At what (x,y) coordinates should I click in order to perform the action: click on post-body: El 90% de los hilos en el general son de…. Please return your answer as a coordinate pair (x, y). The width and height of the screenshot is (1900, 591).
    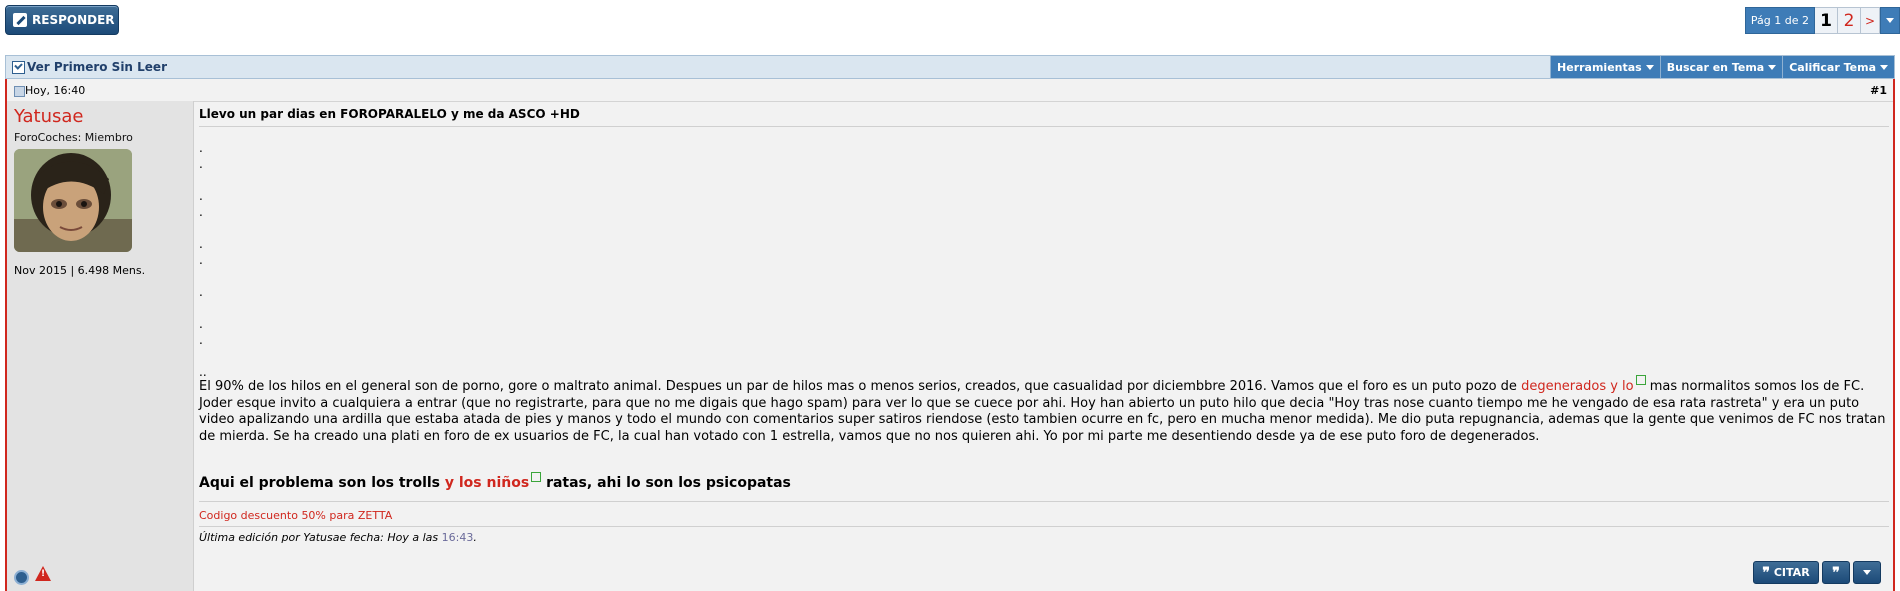
    Looking at the image, I should click on (1044, 410).